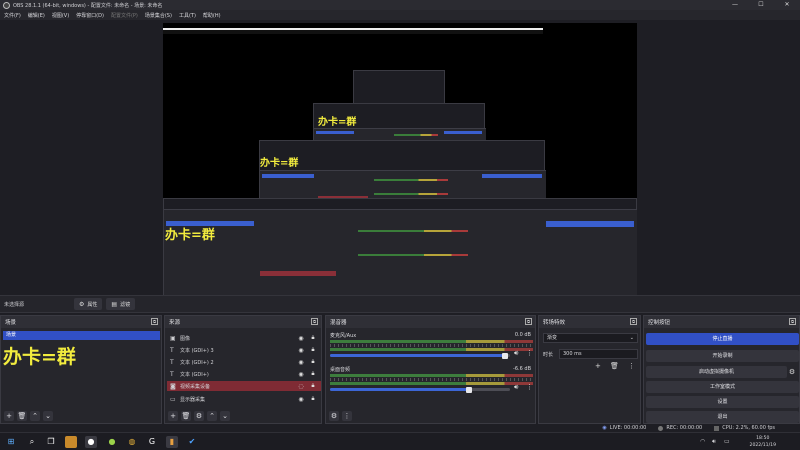  Describe the element at coordinates (88, 304) in the screenshot. I see `properties-button: ⚙ 属性` at that location.